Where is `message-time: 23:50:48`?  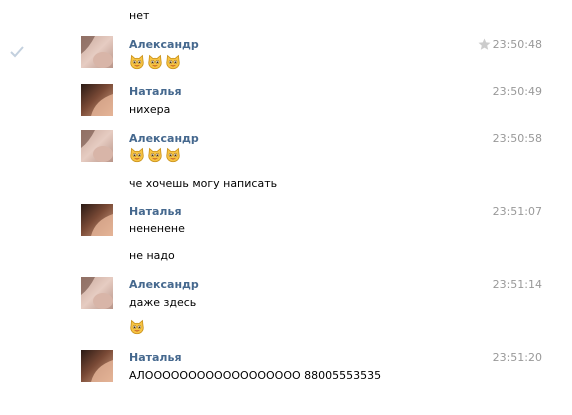 message-time: 23:50:48 is located at coordinates (517, 44).